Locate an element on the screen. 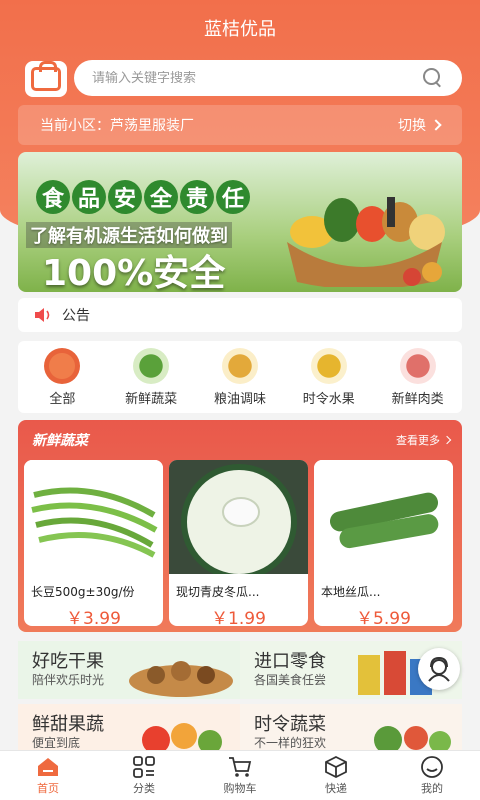  search-bar is located at coordinates (268, 78).